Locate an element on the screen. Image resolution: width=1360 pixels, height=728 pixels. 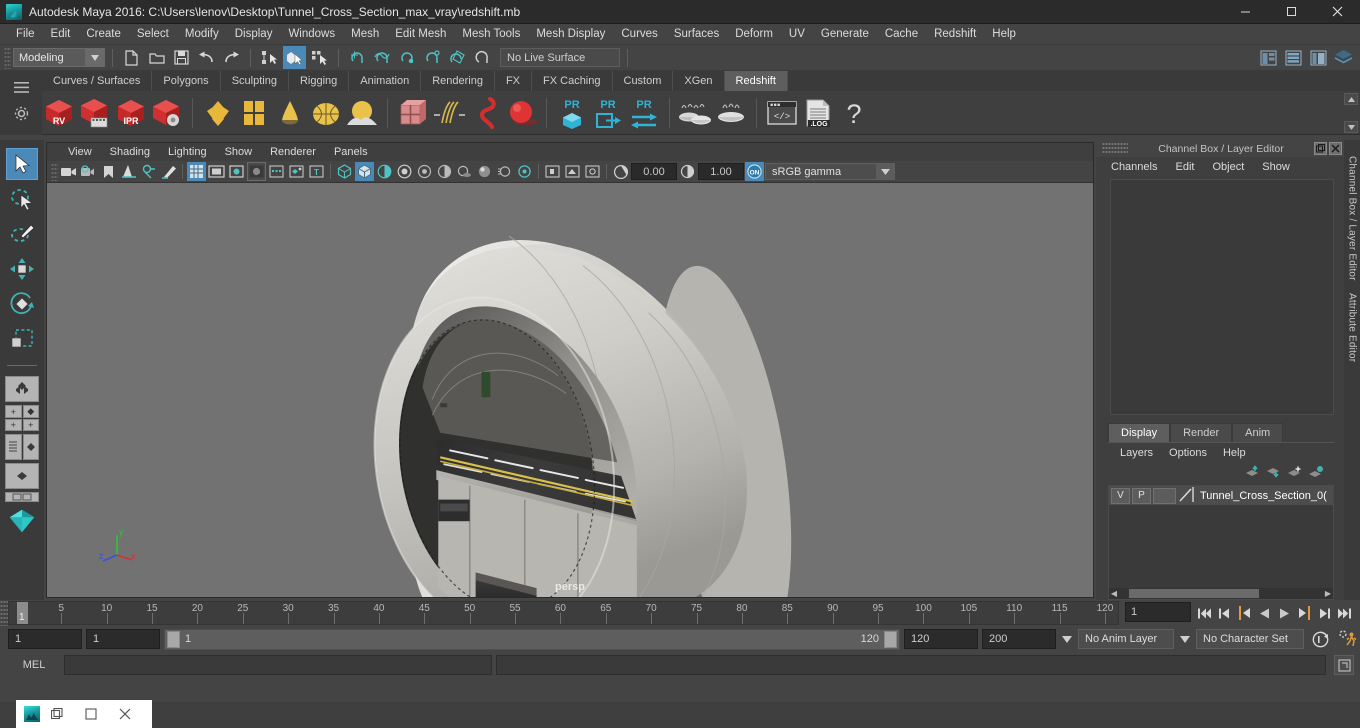
layer-menu-help: Help is located at coordinates (1234, 453).